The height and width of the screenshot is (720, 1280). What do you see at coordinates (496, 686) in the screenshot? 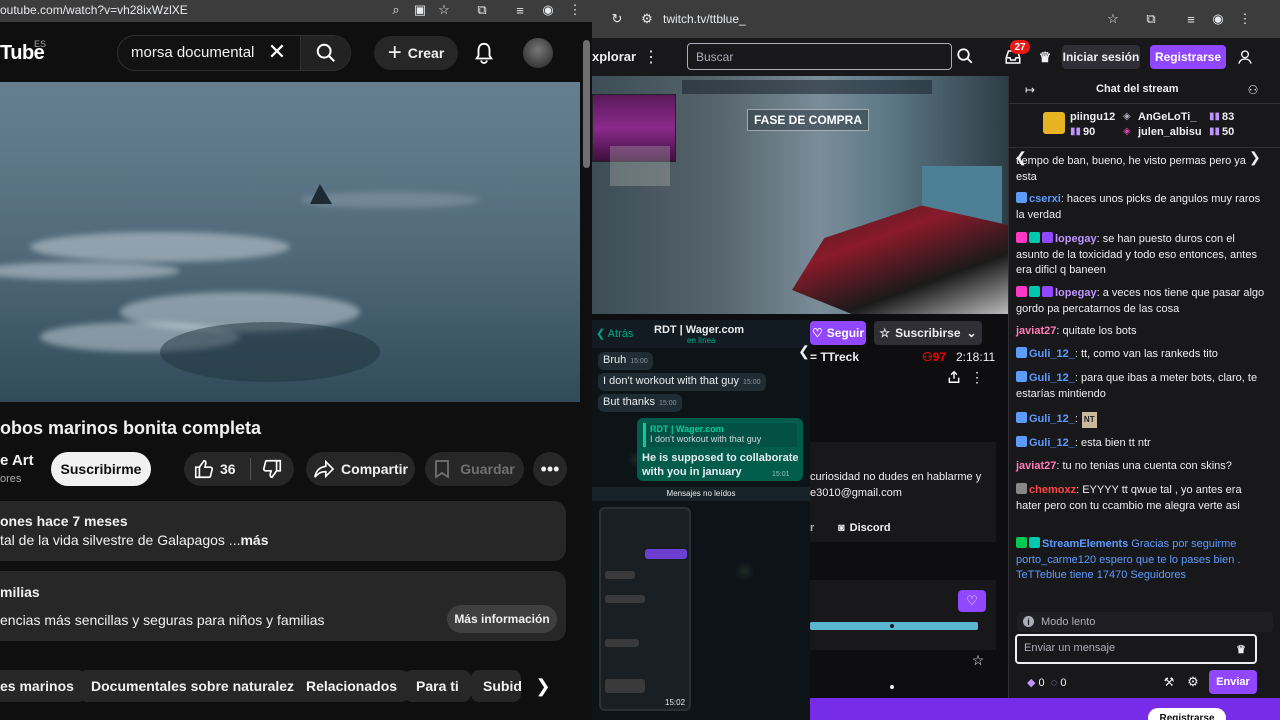
I see `chip-uploaded: Subid` at bounding box center [496, 686].